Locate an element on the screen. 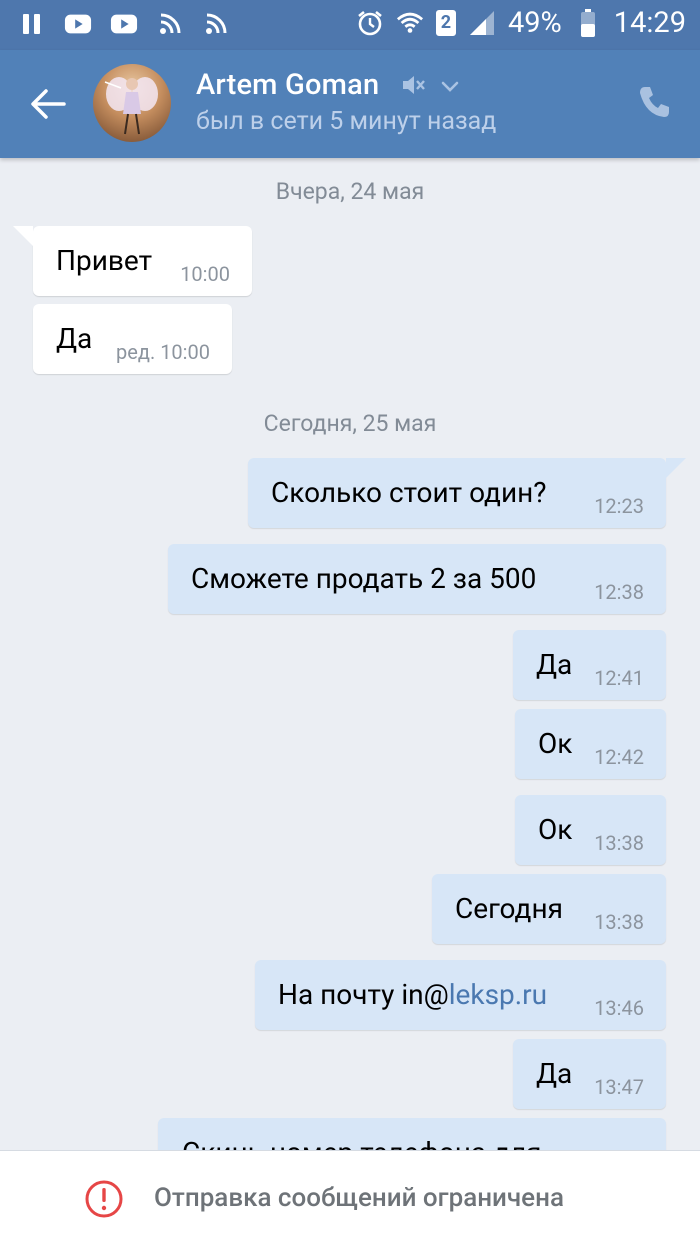 The image size is (700, 1244). restricted-notice-text: Отправка сообщений ограничена is located at coordinates (359, 1198).